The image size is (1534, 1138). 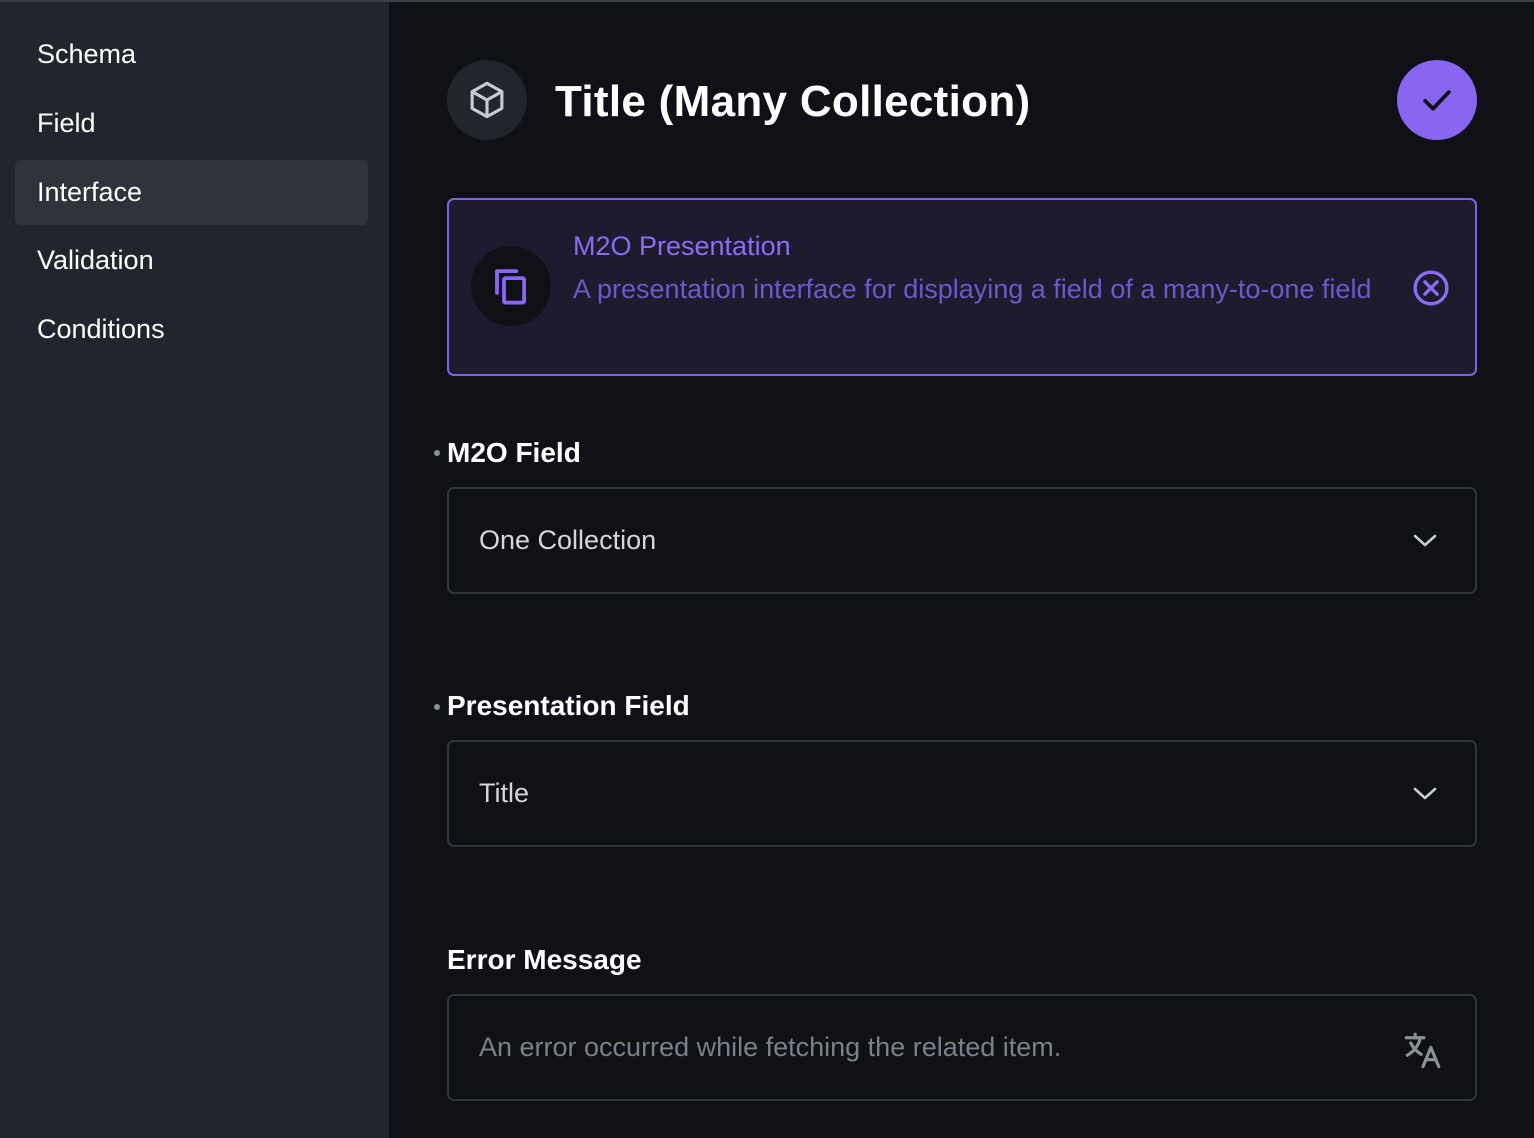 What do you see at coordinates (568, 540) in the screenshot?
I see `select-value: One Collection` at bounding box center [568, 540].